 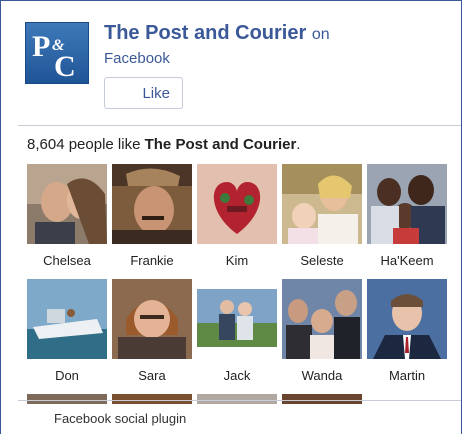 What do you see at coordinates (104, 144) in the screenshot?
I see `like-count-prefix: people like` at bounding box center [104, 144].